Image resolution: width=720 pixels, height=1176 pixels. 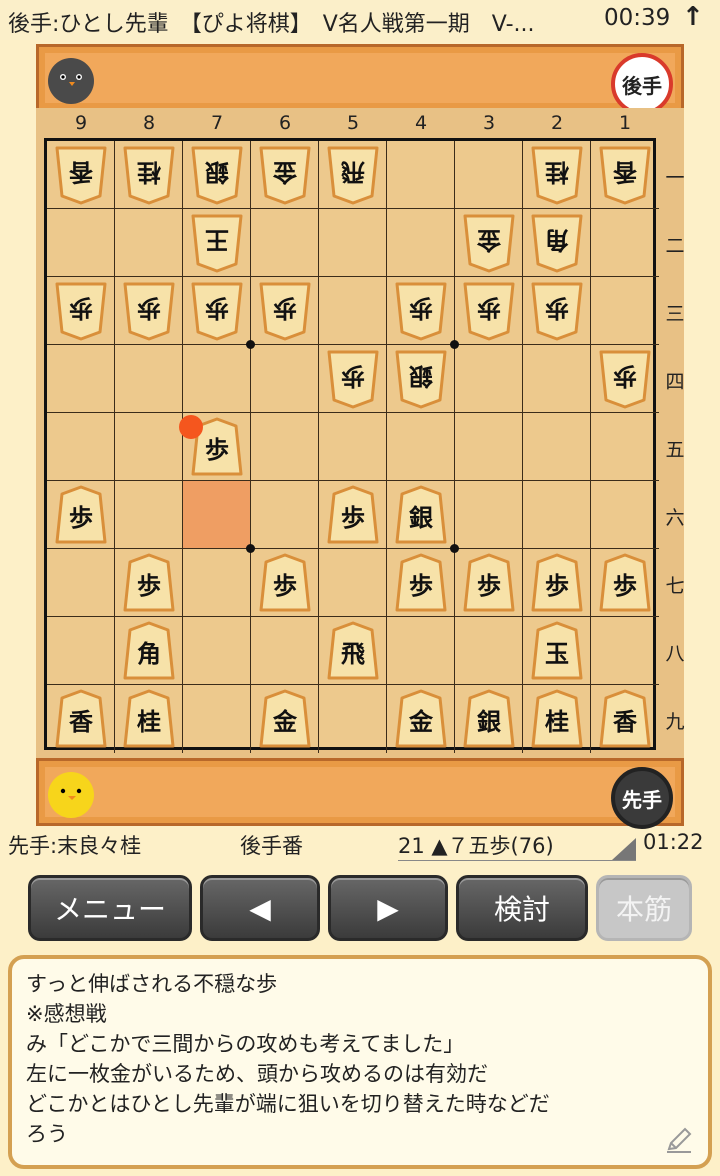 What do you see at coordinates (642, 84) in the screenshot?
I see `gote-badge: 後手` at bounding box center [642, 84].